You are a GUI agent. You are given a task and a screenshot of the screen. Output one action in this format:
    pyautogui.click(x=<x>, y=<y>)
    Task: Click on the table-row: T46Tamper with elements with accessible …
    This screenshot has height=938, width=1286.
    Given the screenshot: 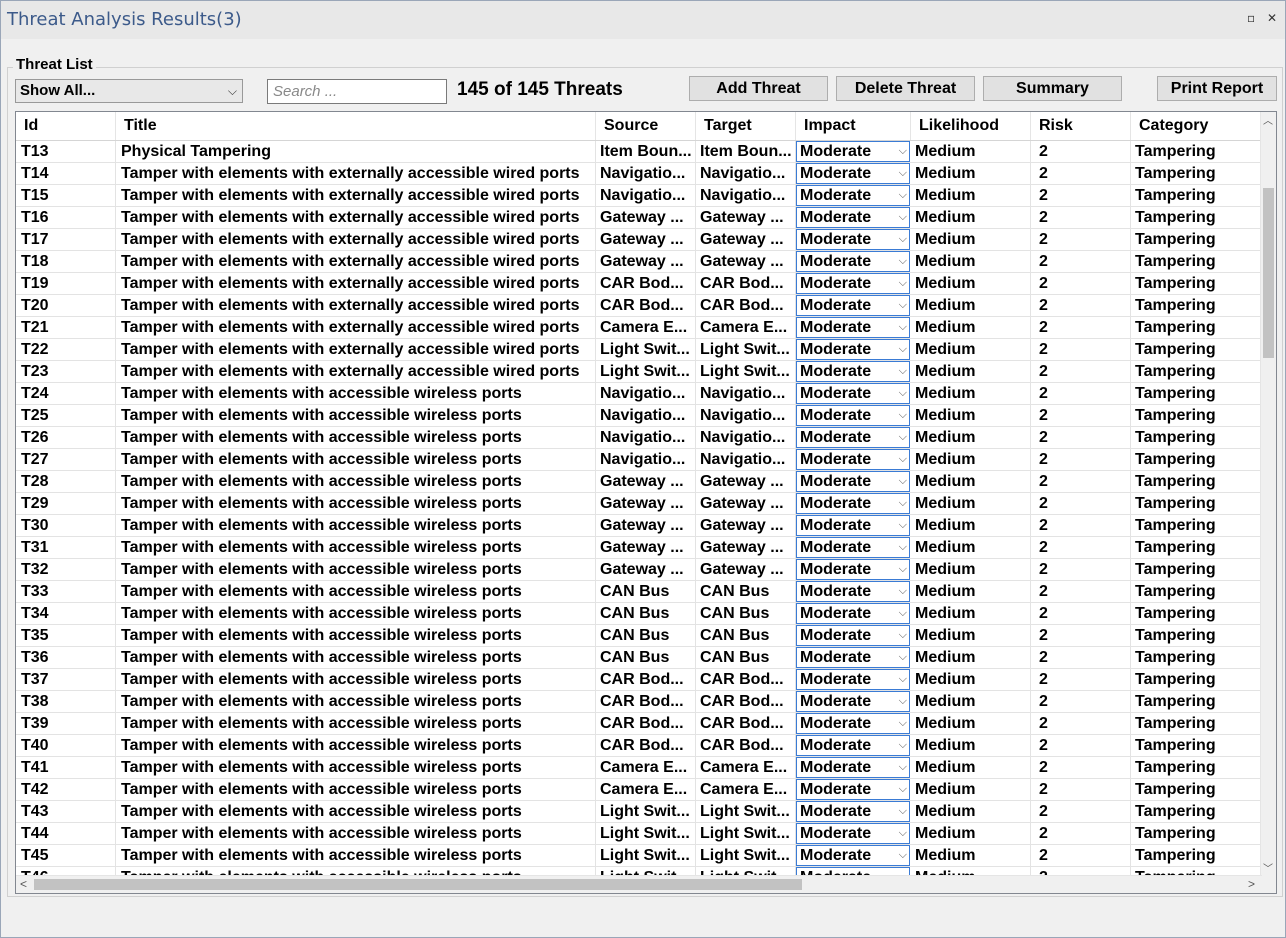 What is the action you would take?
    pyautogui.click(x=639, y=871)
    